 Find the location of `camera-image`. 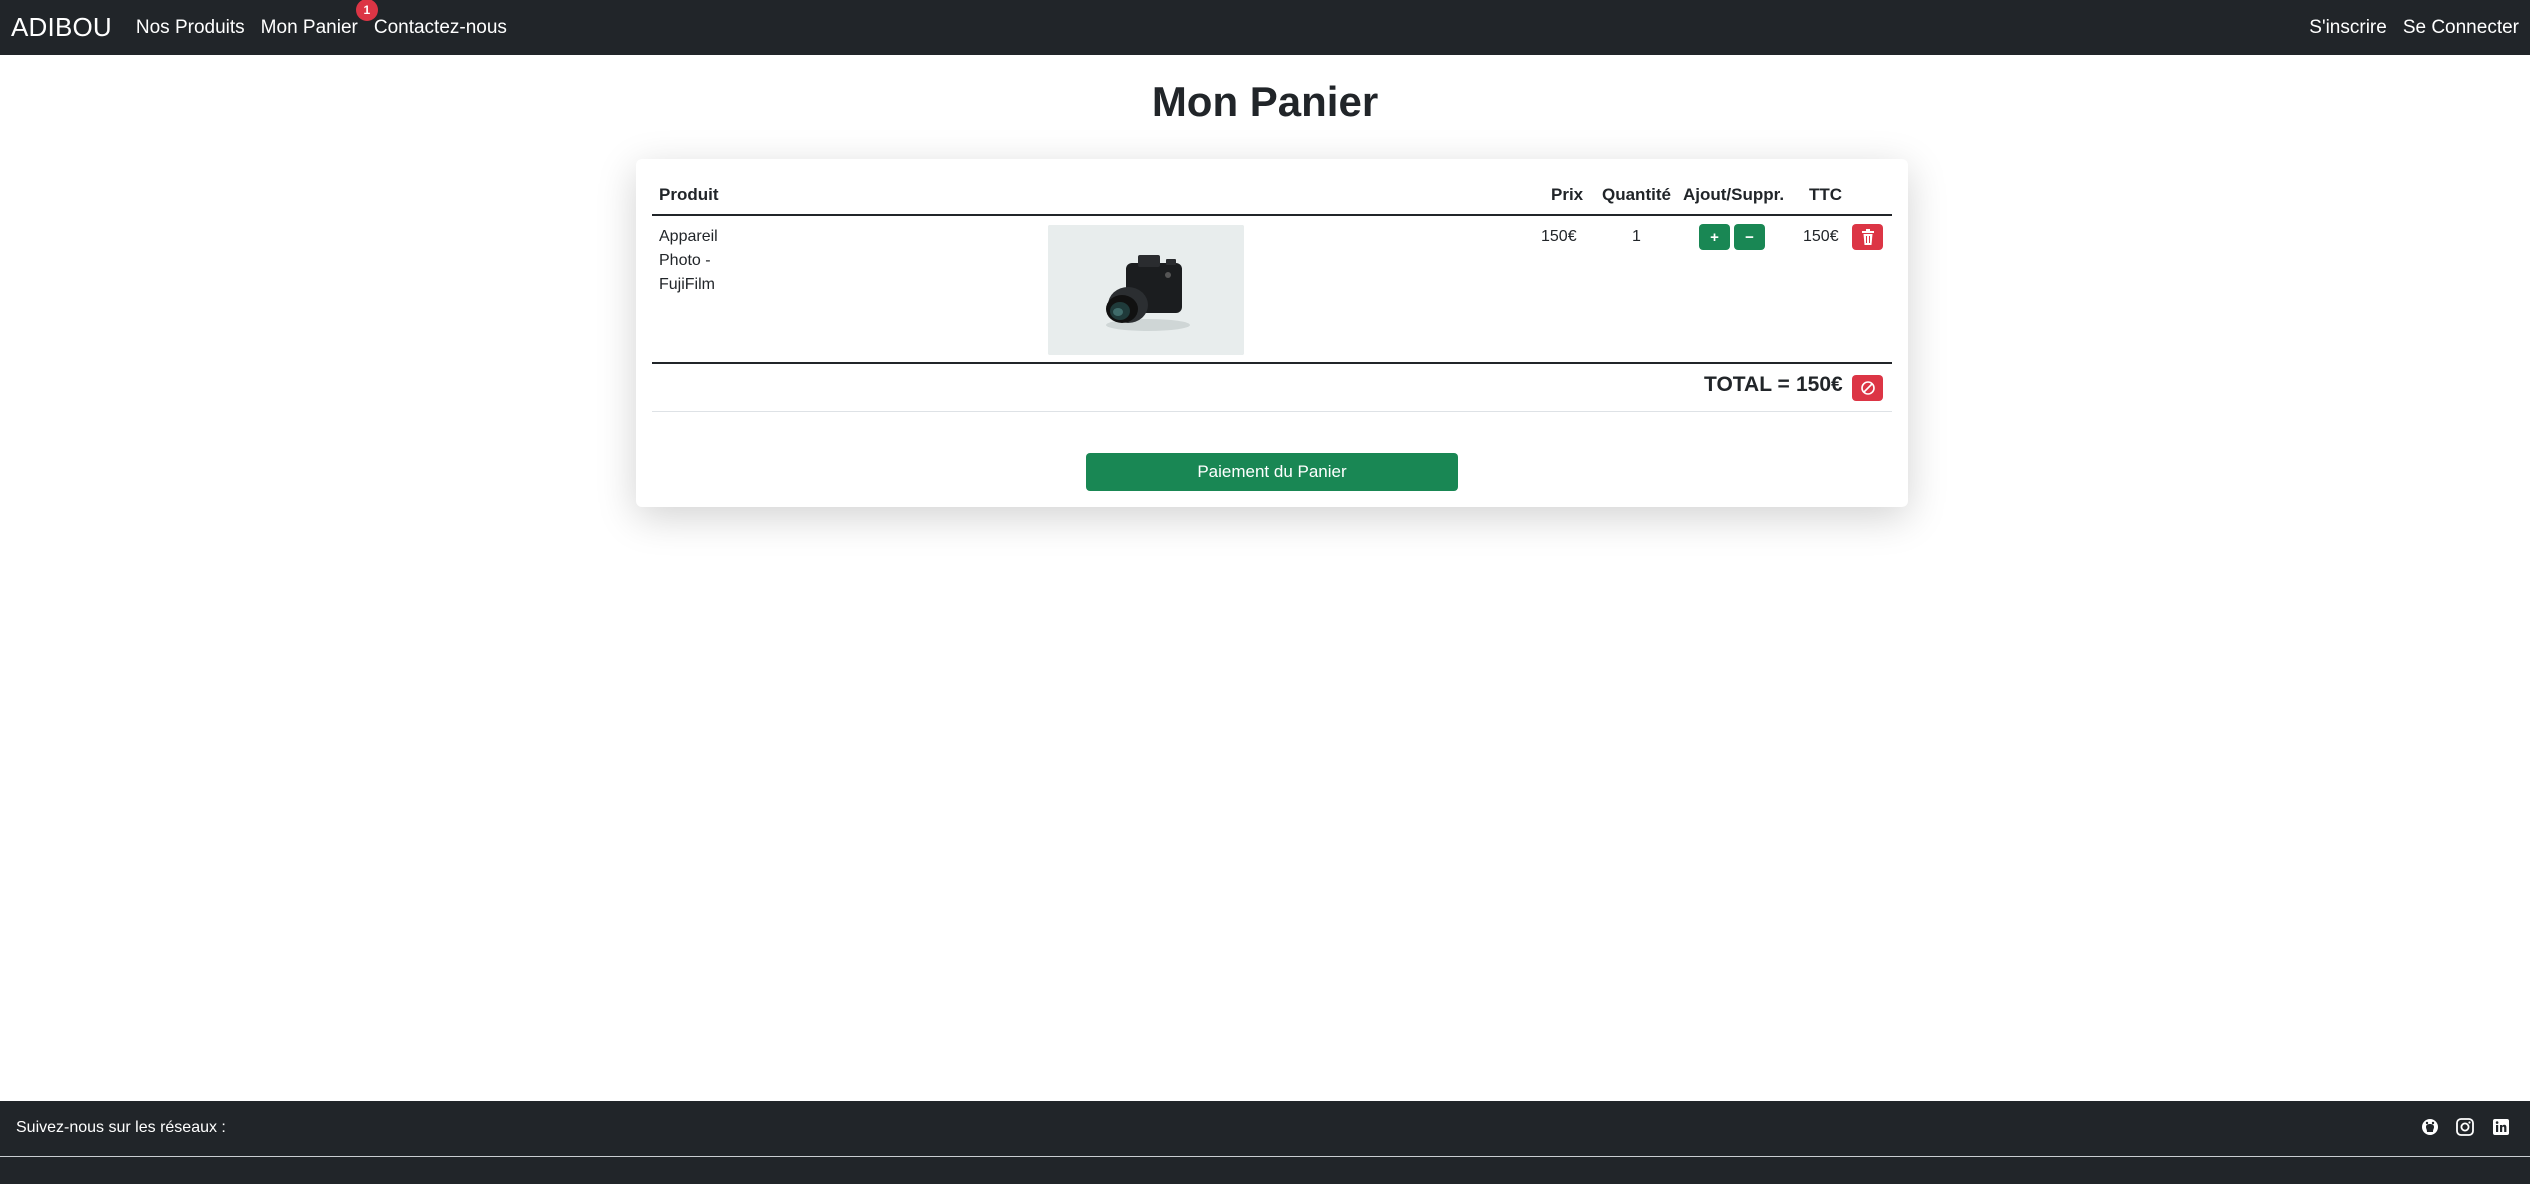

camera-image is located at coordinates (1146, 290).